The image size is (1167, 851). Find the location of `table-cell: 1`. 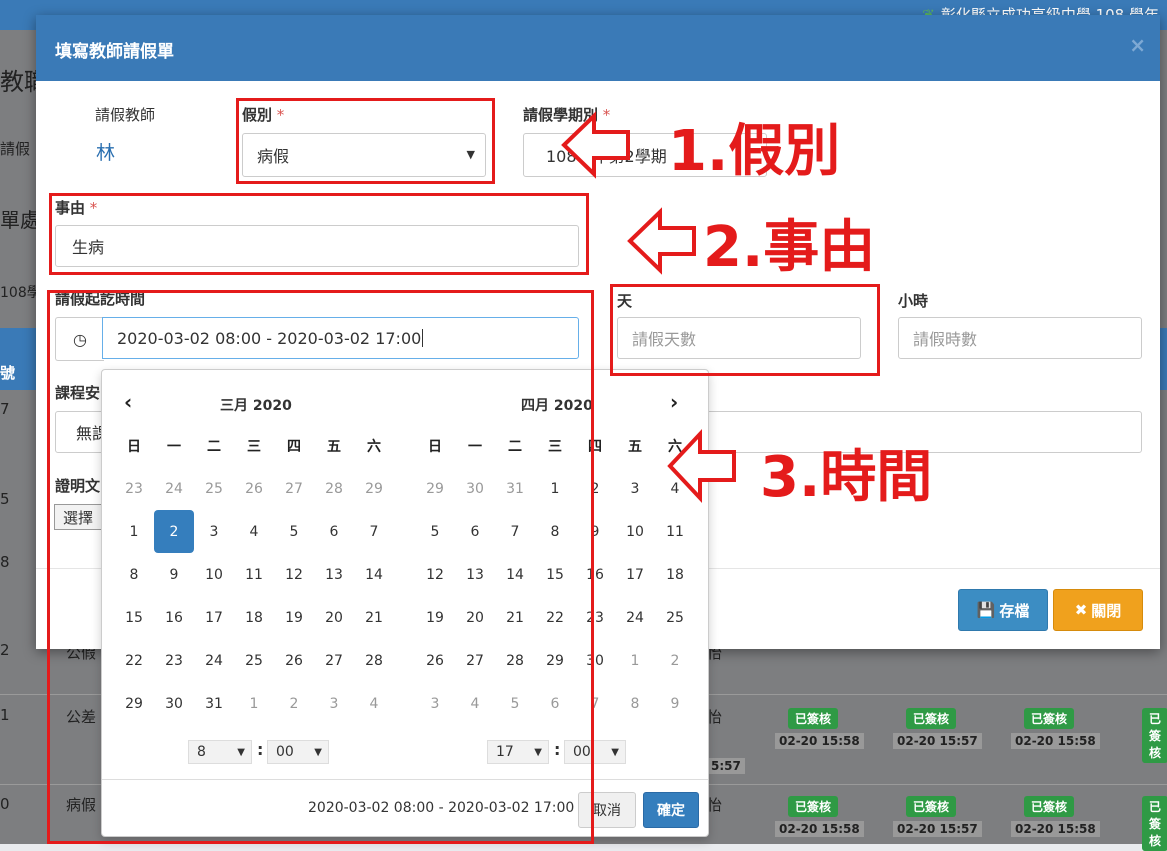

table-cell: 1 is located at coordinates (5, 715).